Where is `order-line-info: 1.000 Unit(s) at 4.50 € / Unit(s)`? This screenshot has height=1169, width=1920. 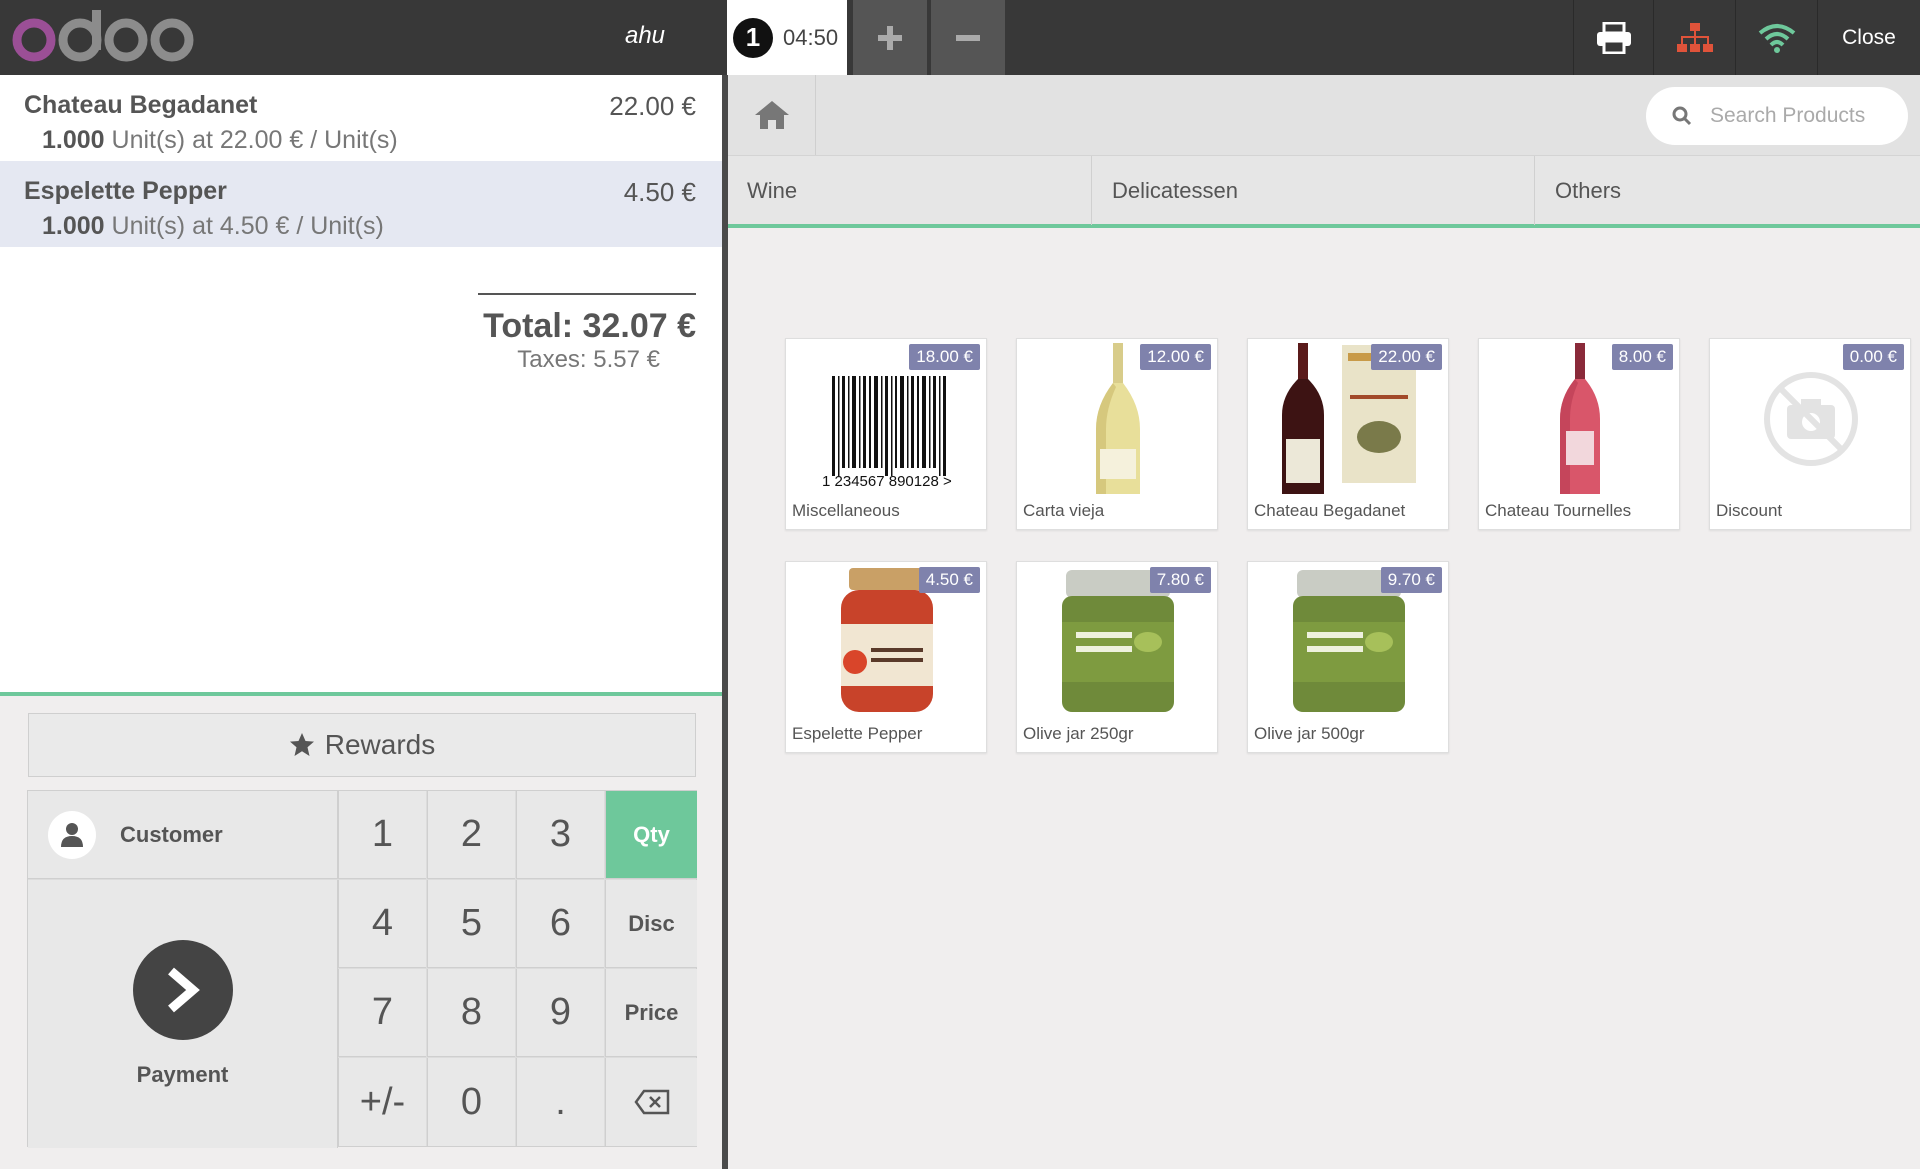
order-line-info: 1.000 Unit(s) at 4.50 € / Unit(s) is located at coordinates (369, 226).